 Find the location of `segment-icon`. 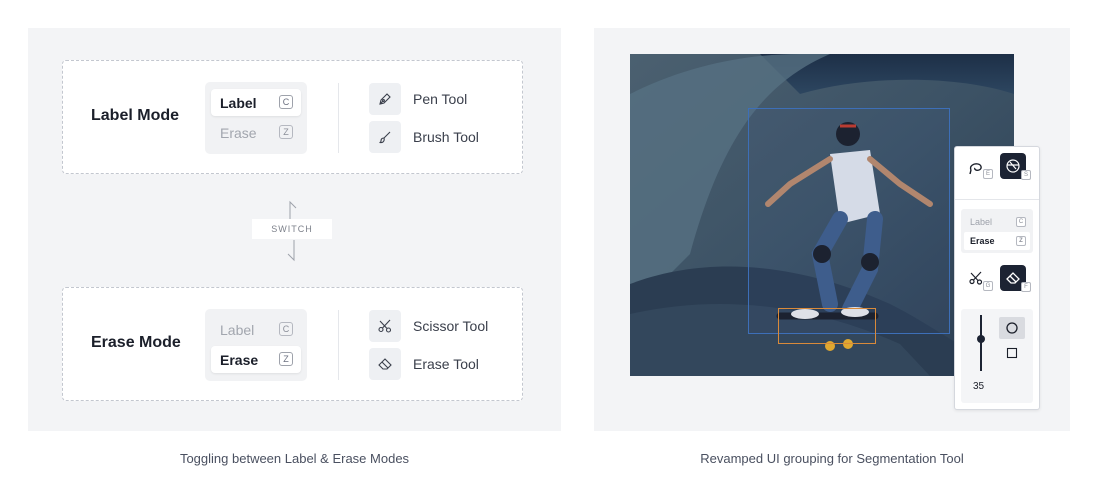

segment-icon is located at coordinates (1013, 166).